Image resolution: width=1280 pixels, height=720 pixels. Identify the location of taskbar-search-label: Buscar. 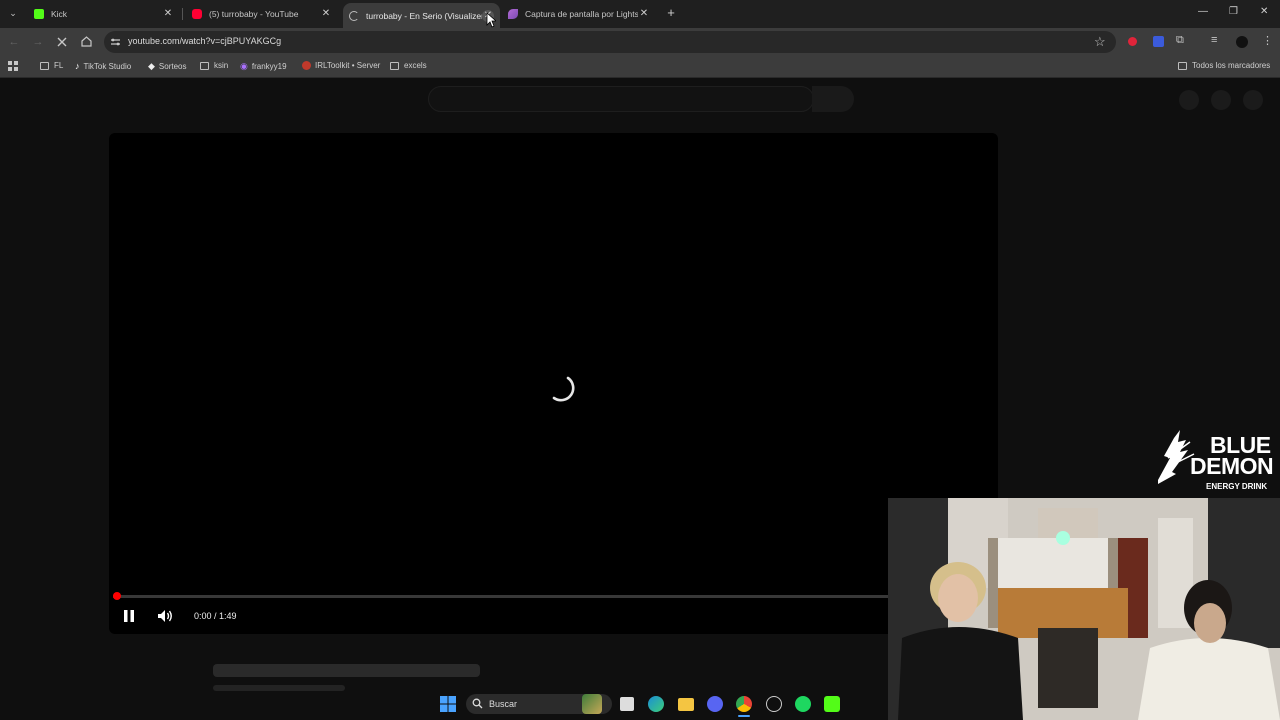
(503, 704).